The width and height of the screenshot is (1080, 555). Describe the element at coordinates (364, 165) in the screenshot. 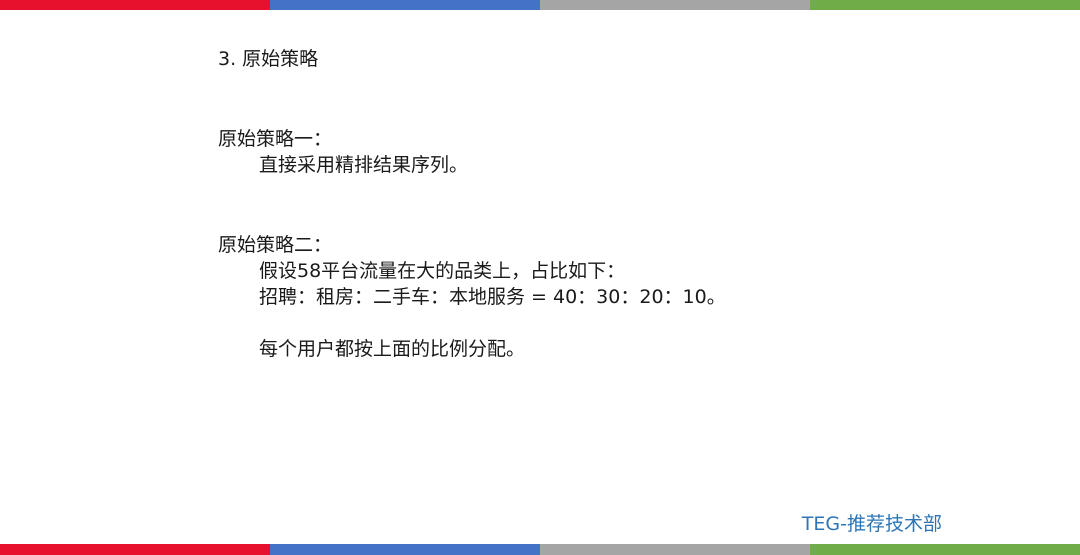

I see `strategy-one-body: 直接采用精排结果序列。` at that location.